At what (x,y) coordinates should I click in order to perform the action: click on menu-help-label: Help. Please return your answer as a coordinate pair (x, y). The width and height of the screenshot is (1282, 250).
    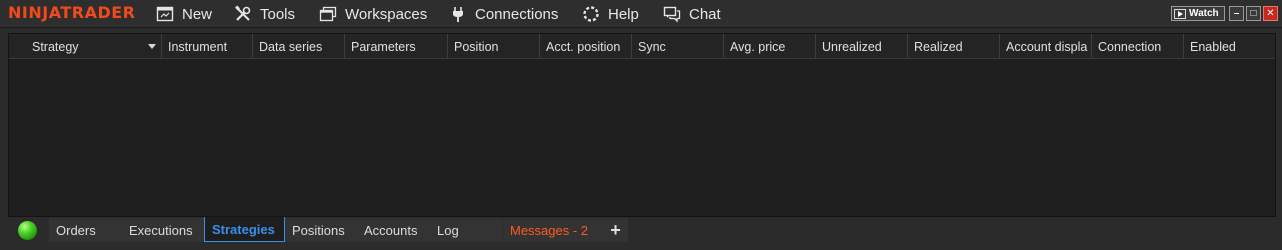
    Looking at the image, I should click on (623, 14).